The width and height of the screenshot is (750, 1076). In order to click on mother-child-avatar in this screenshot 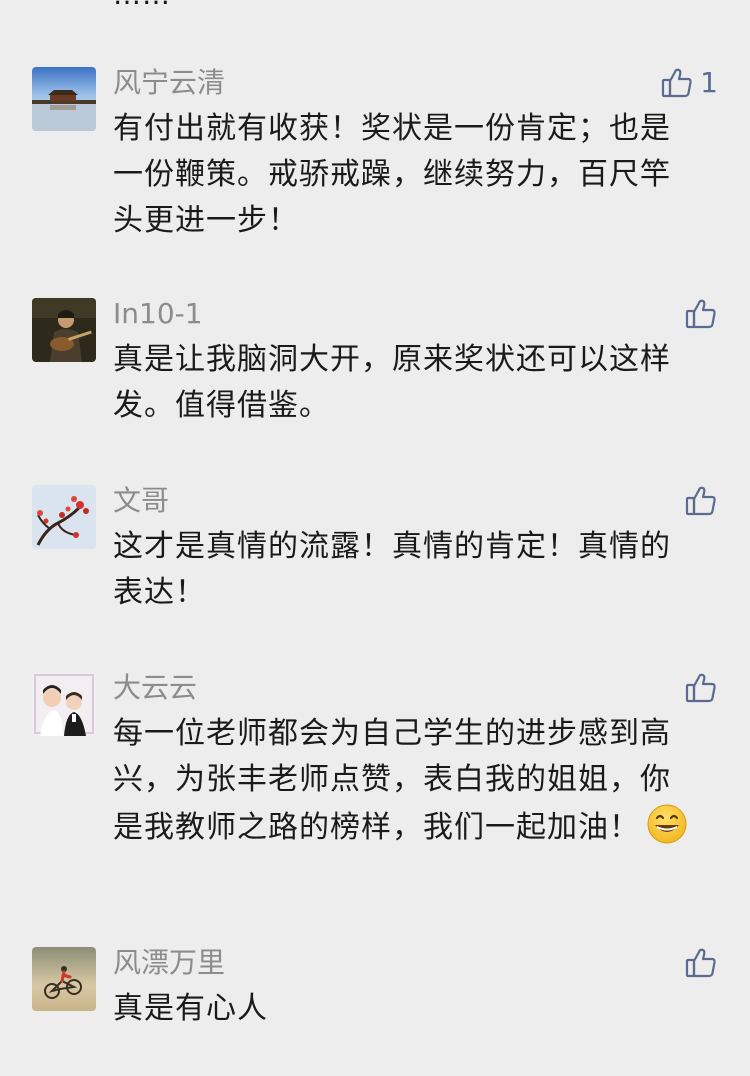, I will do `click(64, 704)`.